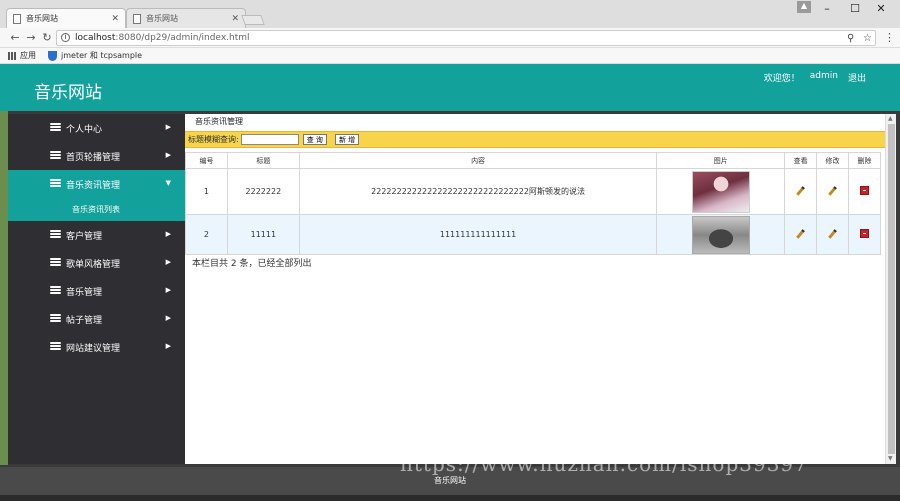 The width and height of the screenshot is (900, 501). What do you see at coordinates (881, 8) in the screenshot?
I see `close-window-icon: ✕` at bounding box center [881, 8].